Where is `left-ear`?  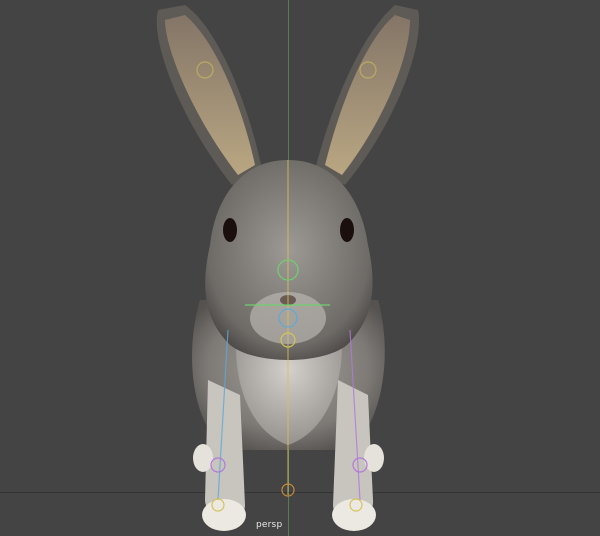 left-ear is located at coordinates (209, 95).